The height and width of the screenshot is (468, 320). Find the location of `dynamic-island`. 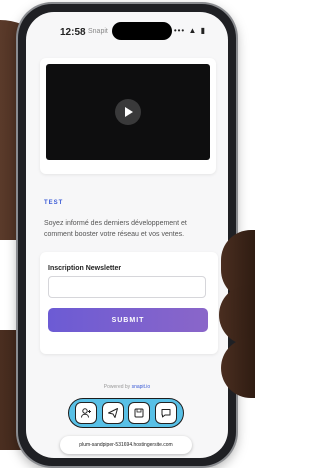

dynamic-island is located at coordinates (142, 31).